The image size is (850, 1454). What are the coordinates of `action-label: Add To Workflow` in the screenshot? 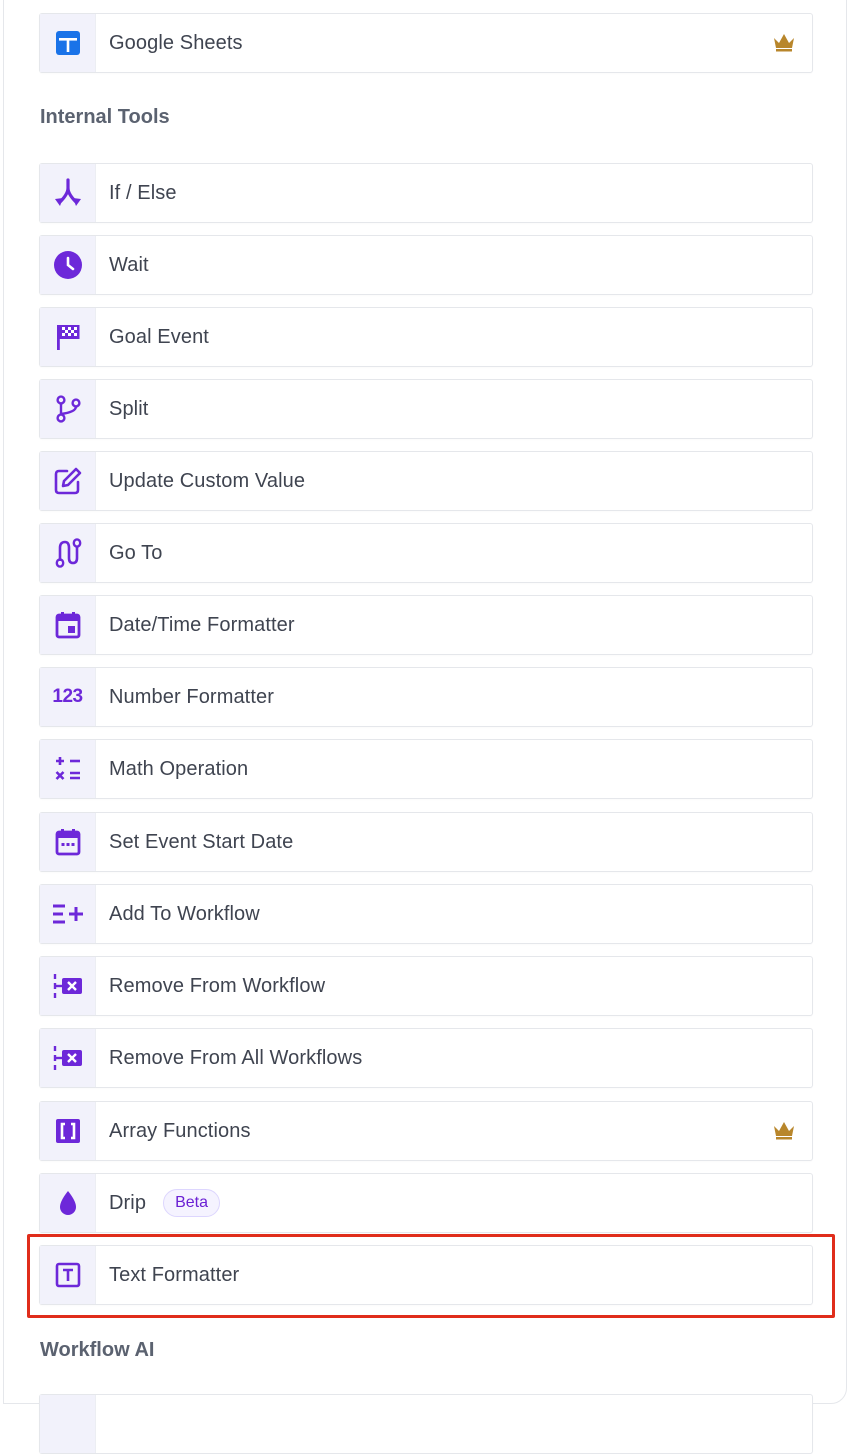 It's located at (184, 913).